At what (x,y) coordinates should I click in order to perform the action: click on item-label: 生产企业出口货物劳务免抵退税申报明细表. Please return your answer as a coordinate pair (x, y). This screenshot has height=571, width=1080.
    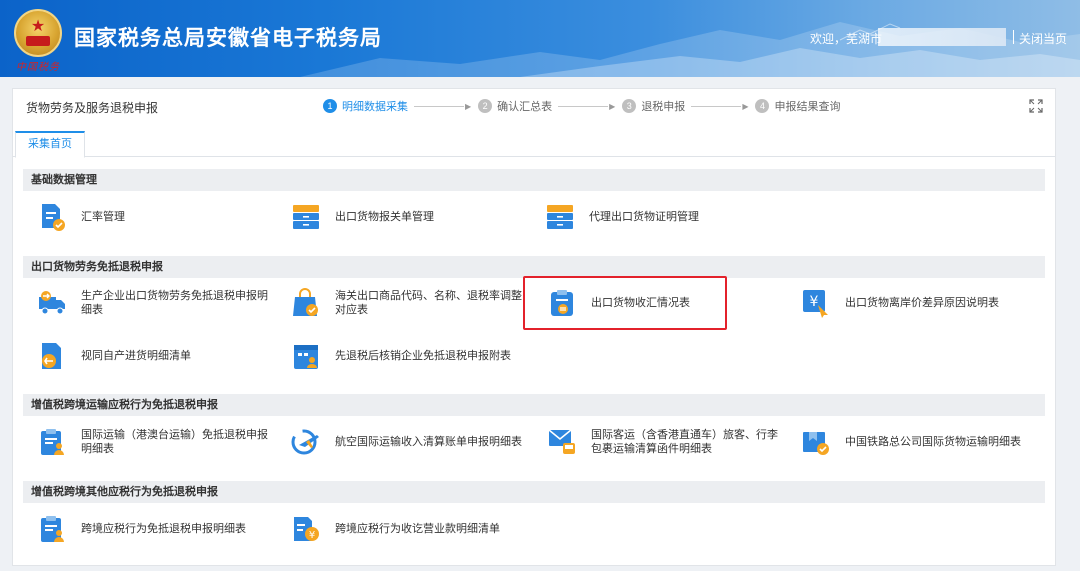
    Looking at the image, I should click on (174, 303).